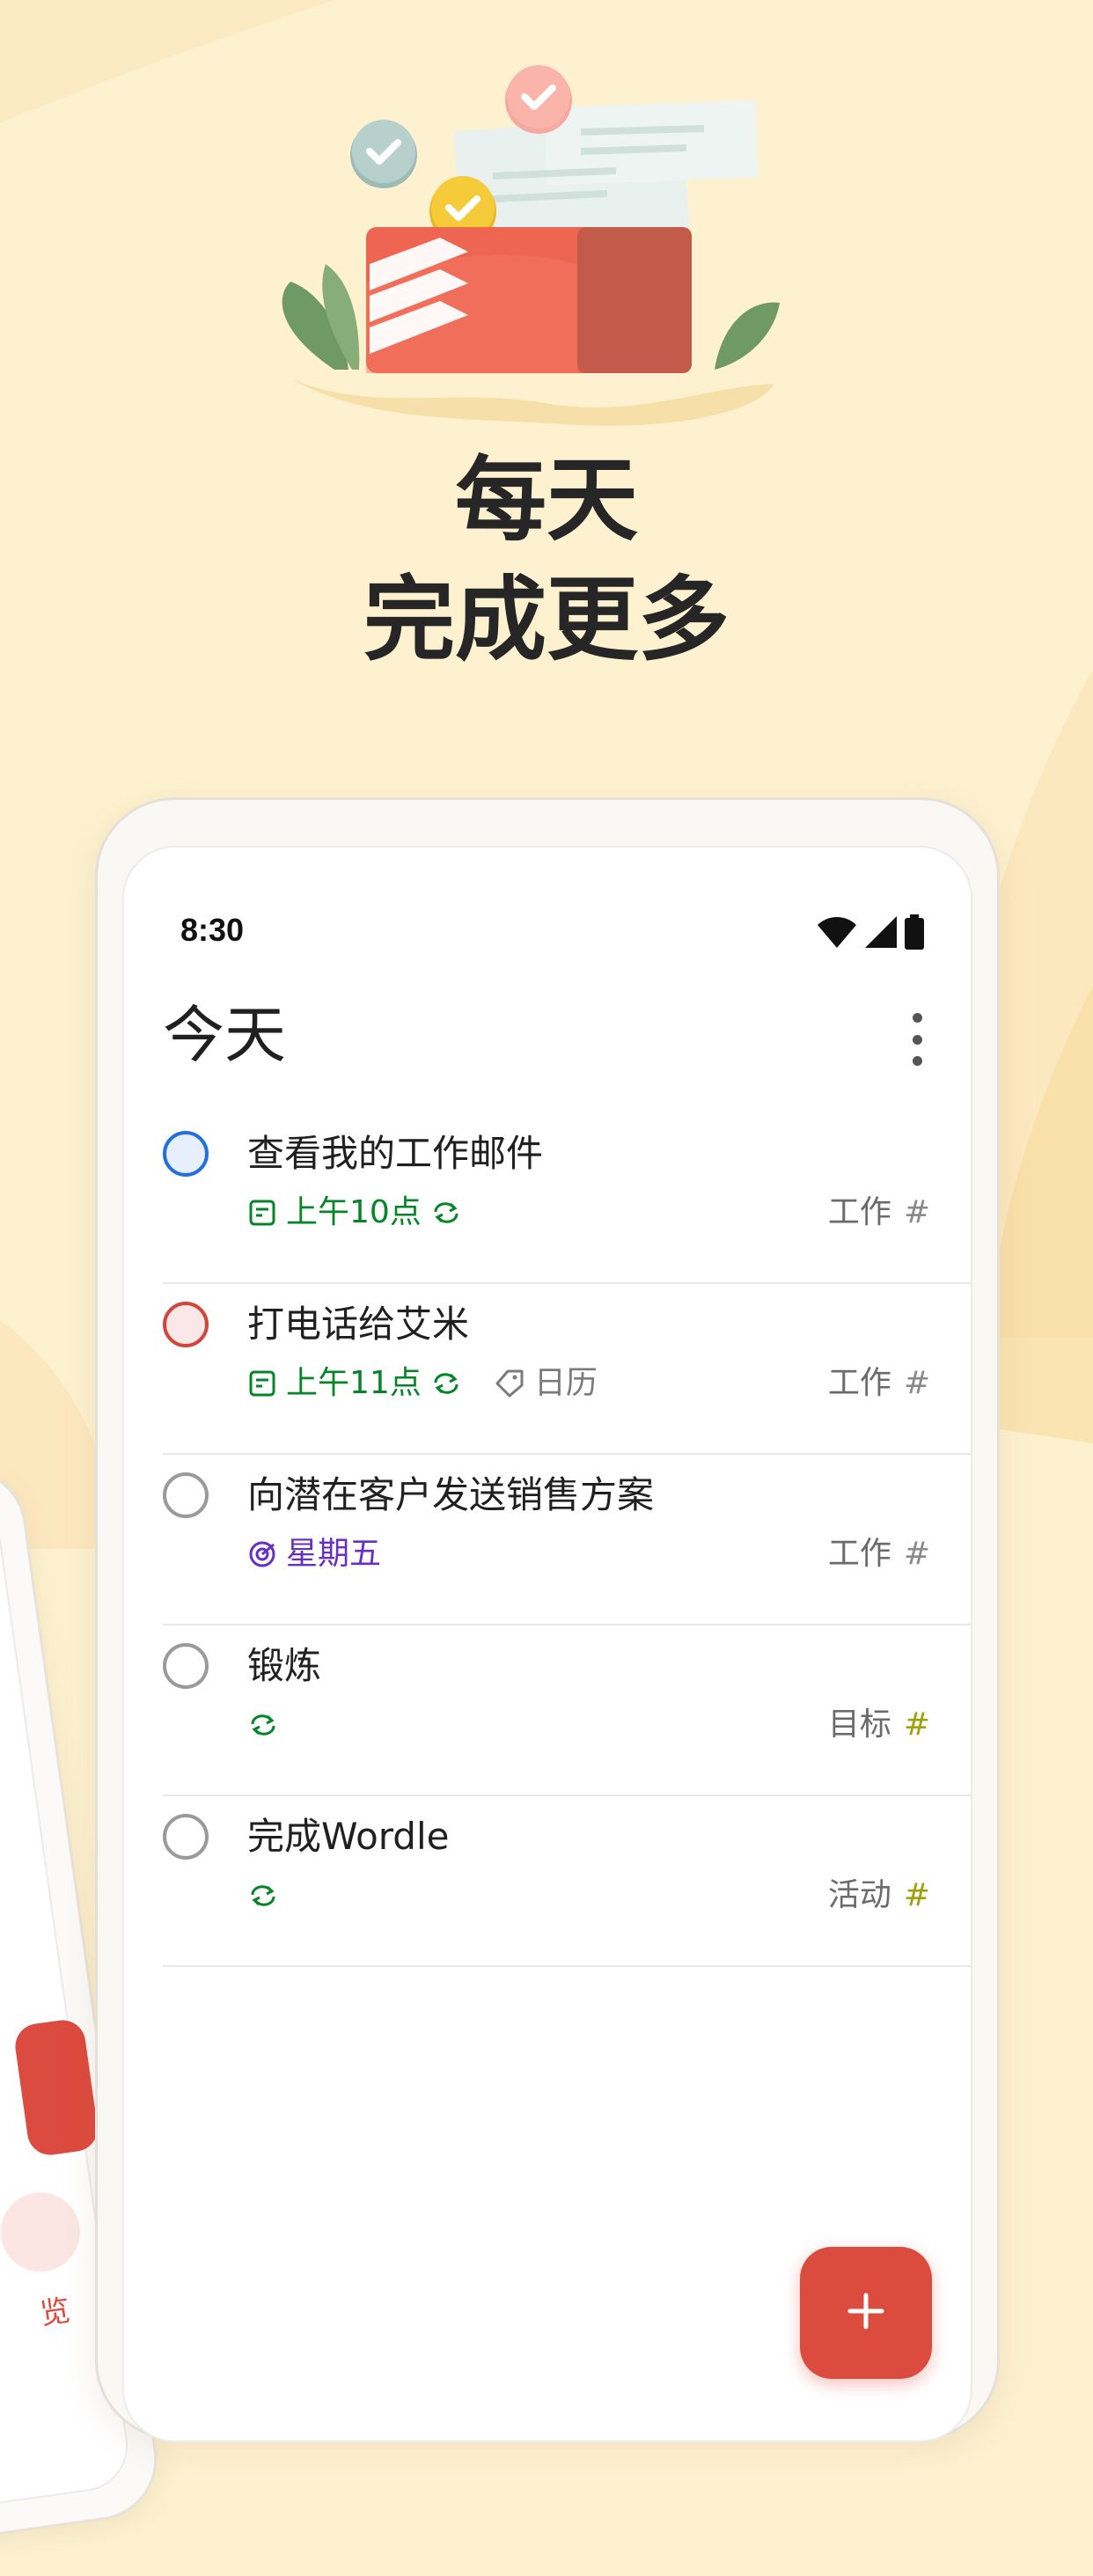 This screenshot has width=1093, height=2576. Describe the element at coordinates (334, 1554) in the screenshot. I see `task-due-date: 星期五` at that location.